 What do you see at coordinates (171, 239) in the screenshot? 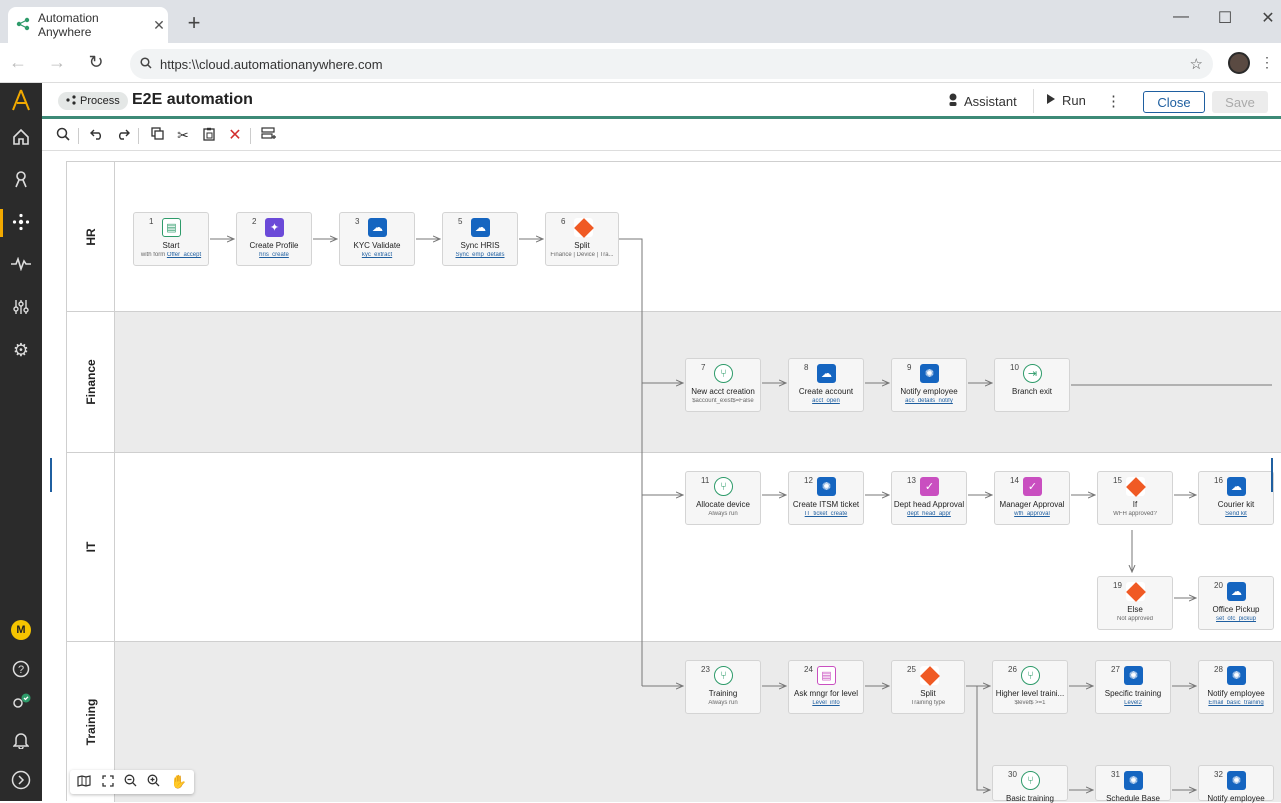
I see `node-start: 1 ▤ Start with form Offer_accept` at bounding box center [171, 239].